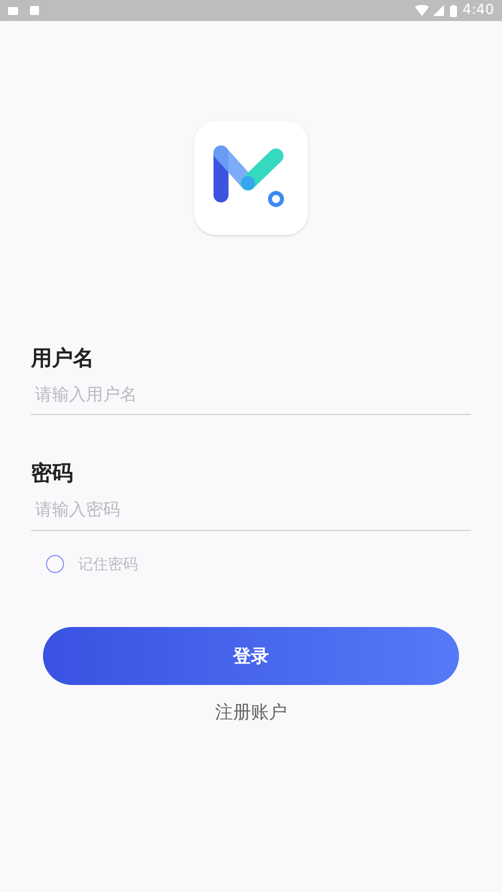 Image resolution: width=502 pixels, height=892 pixels. Describe the element at coordinates (251, 395) in the screenshot. I see `input-field: 请输入用户名` at that location.